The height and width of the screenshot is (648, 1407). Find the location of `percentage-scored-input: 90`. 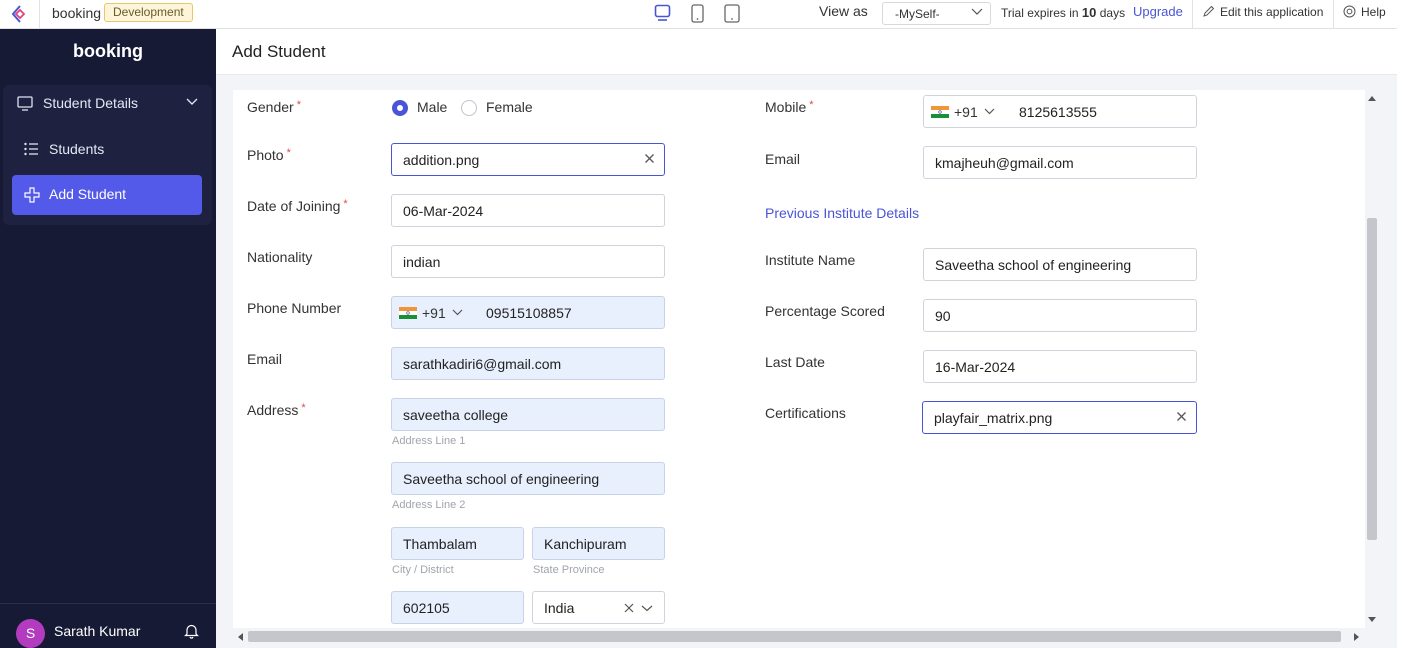

percentage-scored-input: 90 is located at coordinates (1060, 315).